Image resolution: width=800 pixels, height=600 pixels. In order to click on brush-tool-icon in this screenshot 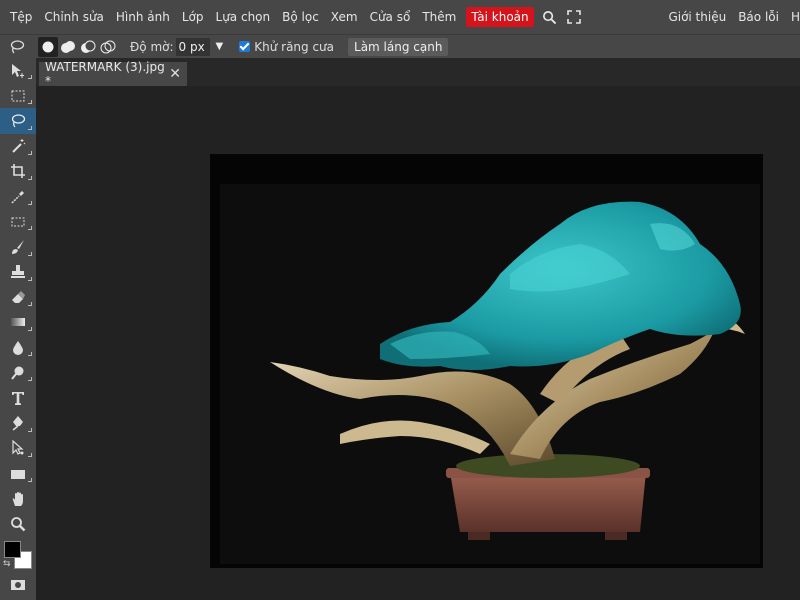, I will do `click(18, 246)`.